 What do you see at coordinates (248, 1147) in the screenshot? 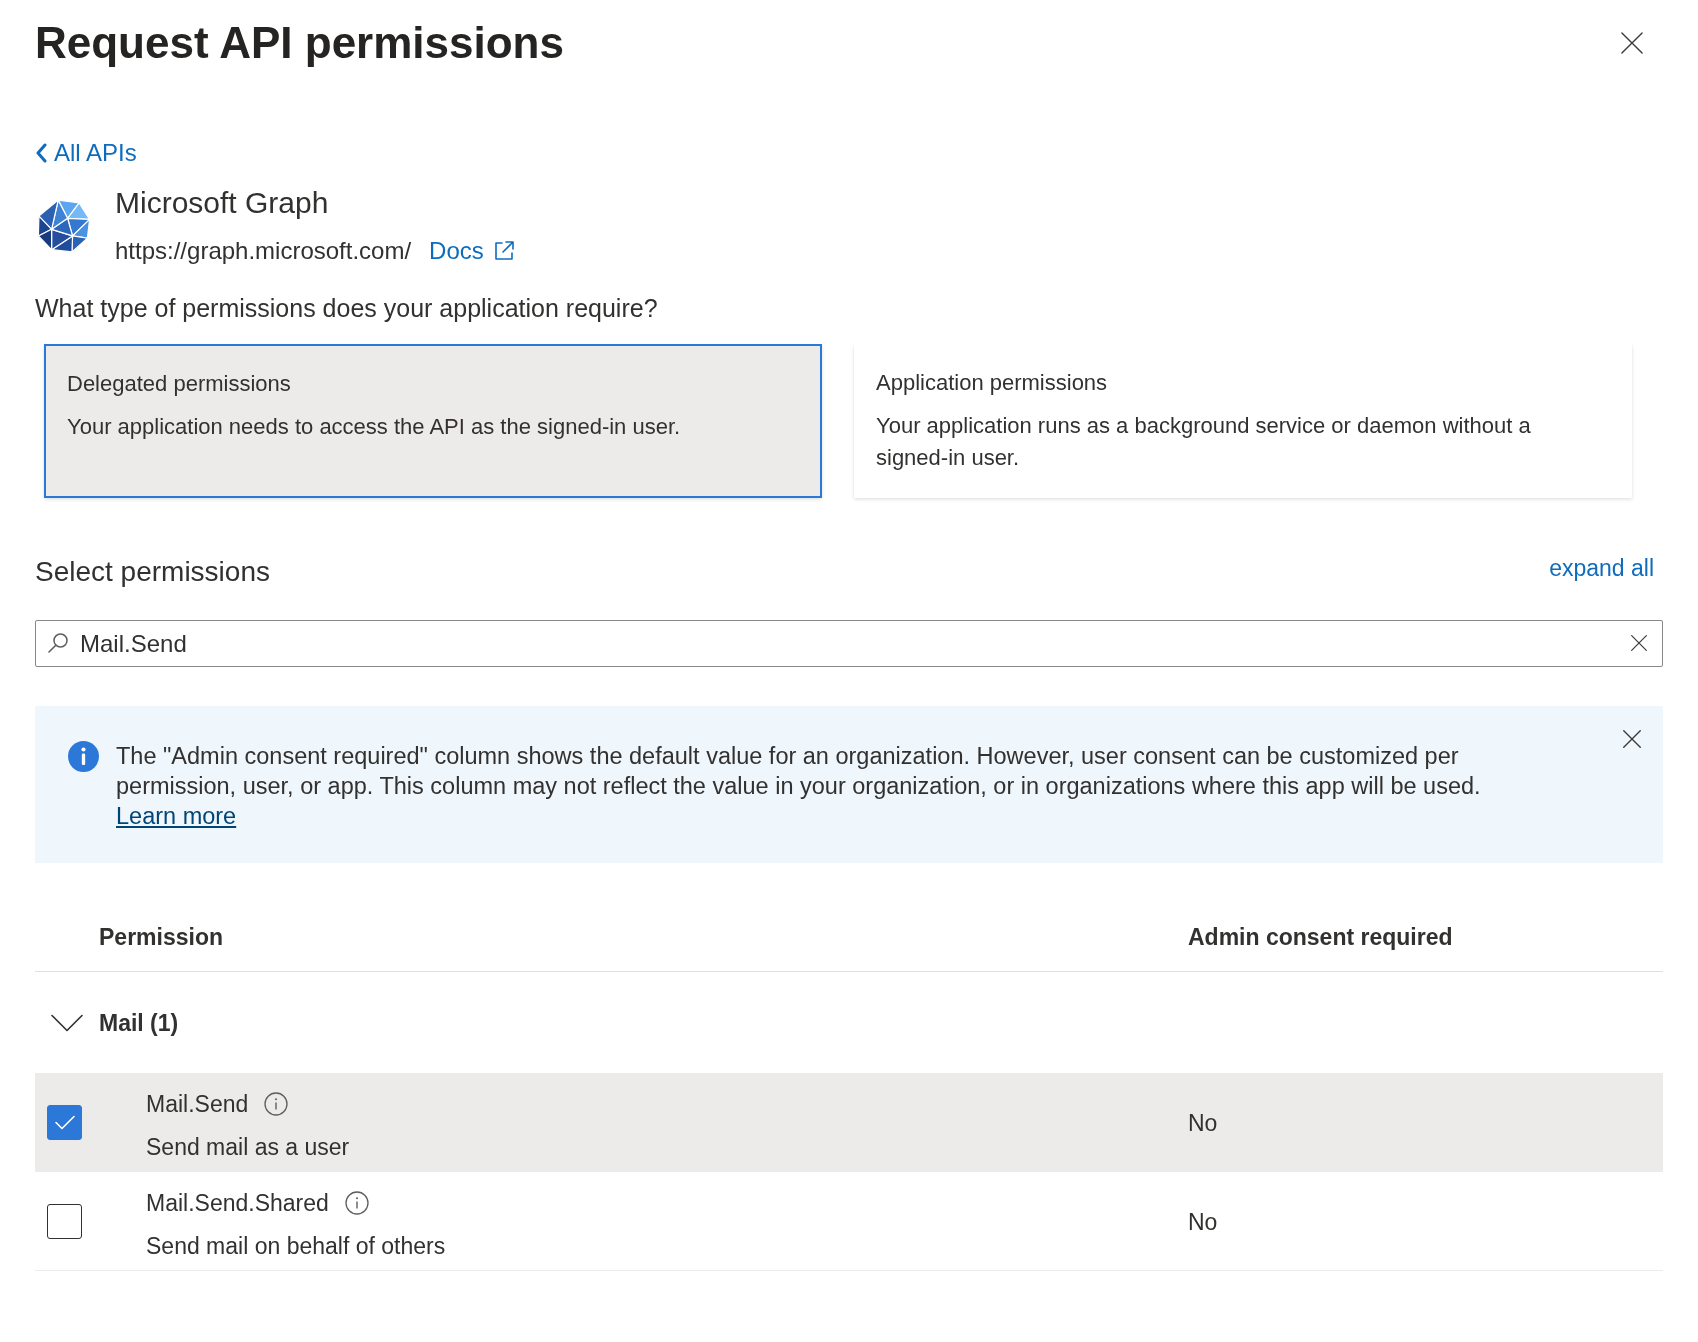
I see `permission-description: Send mail as a user` at bounding box center [248, 1147].